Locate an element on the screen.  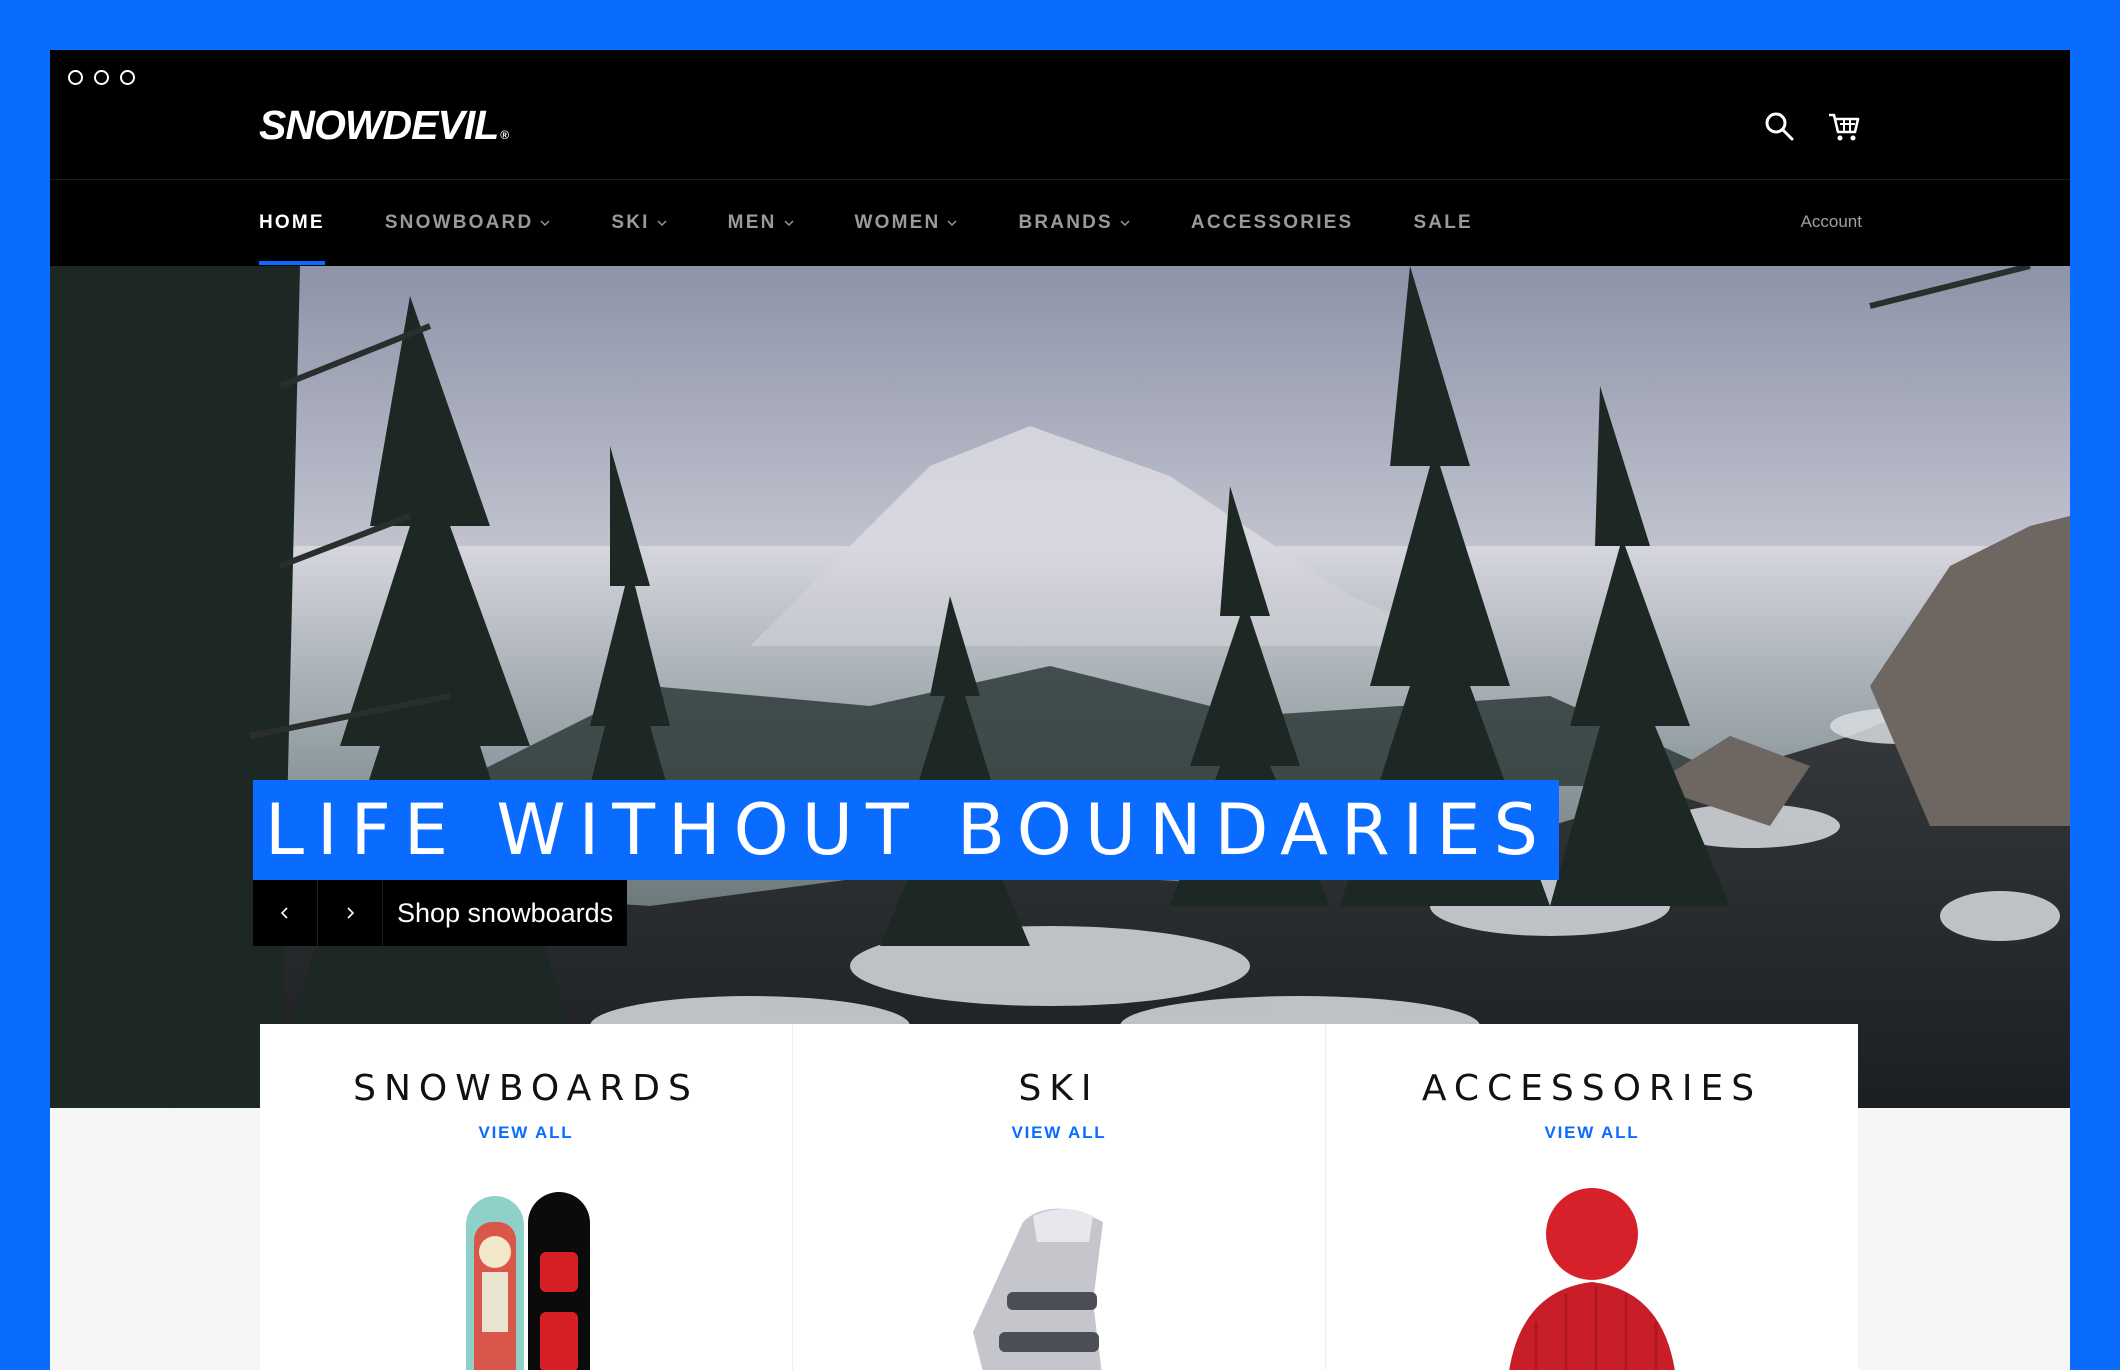
window-close-dot is located at coordinates (75, 77).